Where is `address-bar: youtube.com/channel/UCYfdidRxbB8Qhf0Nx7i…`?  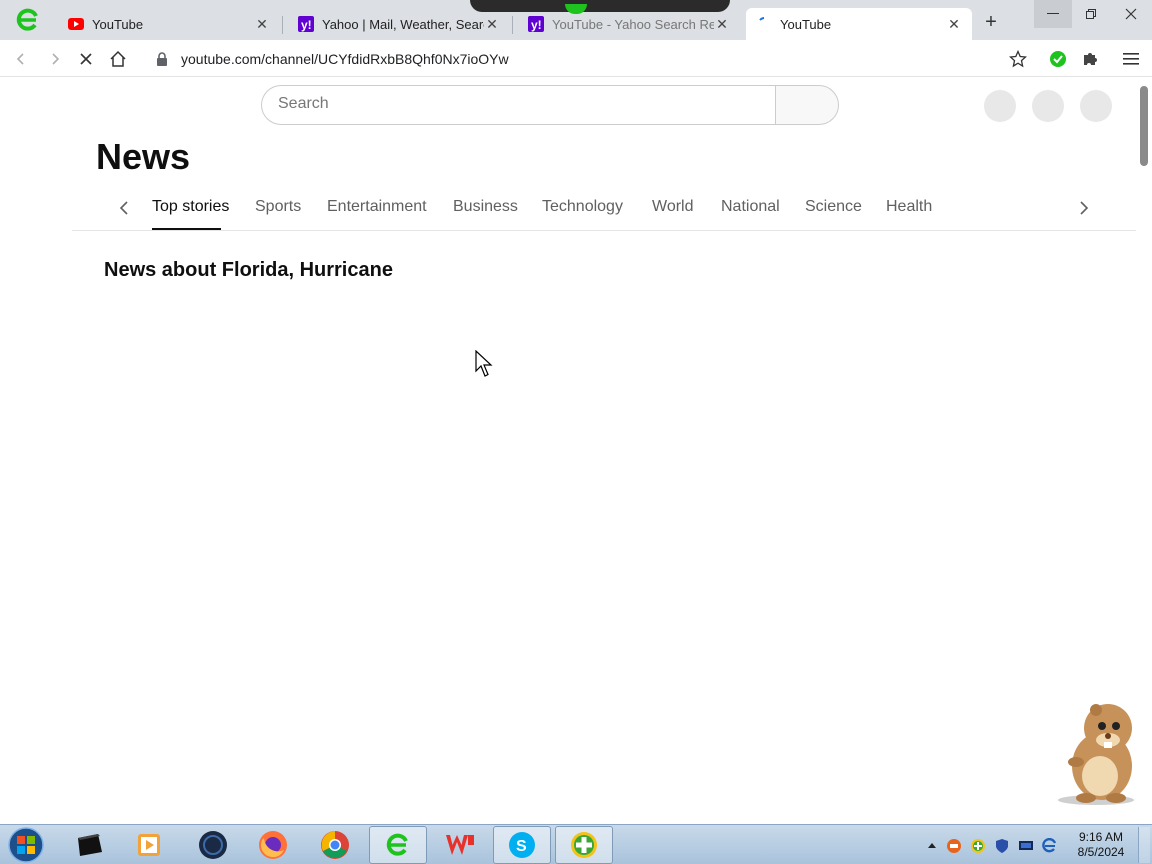
address-bar: youtube.com/channel/UCYfdidRxbB8Qhf0Nx7i… is located at coordinates (591, 58).